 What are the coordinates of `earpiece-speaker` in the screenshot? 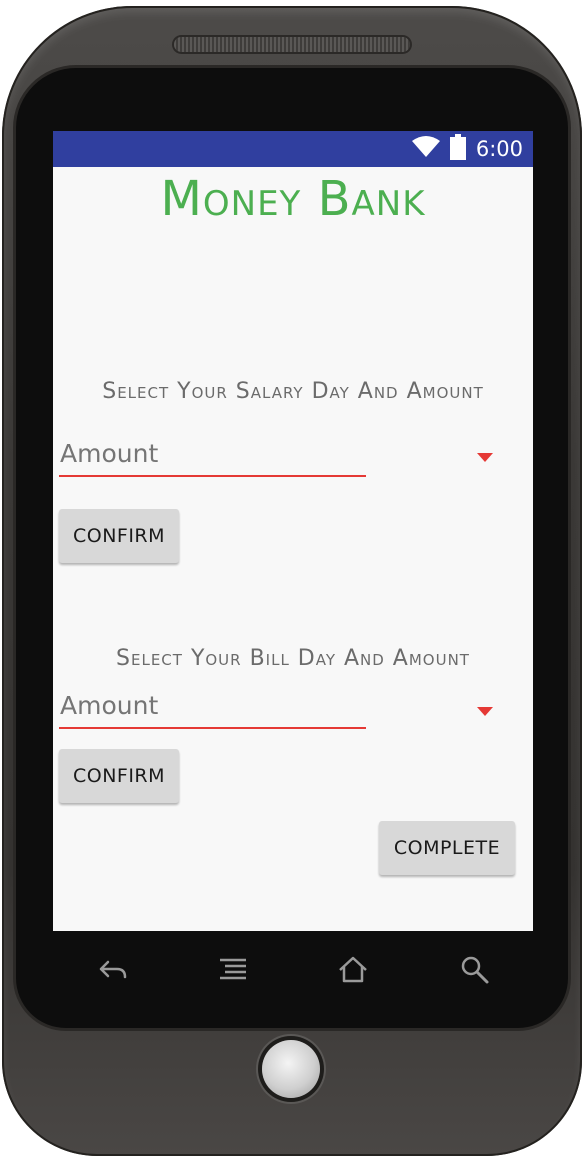 It's located at (292, 44).